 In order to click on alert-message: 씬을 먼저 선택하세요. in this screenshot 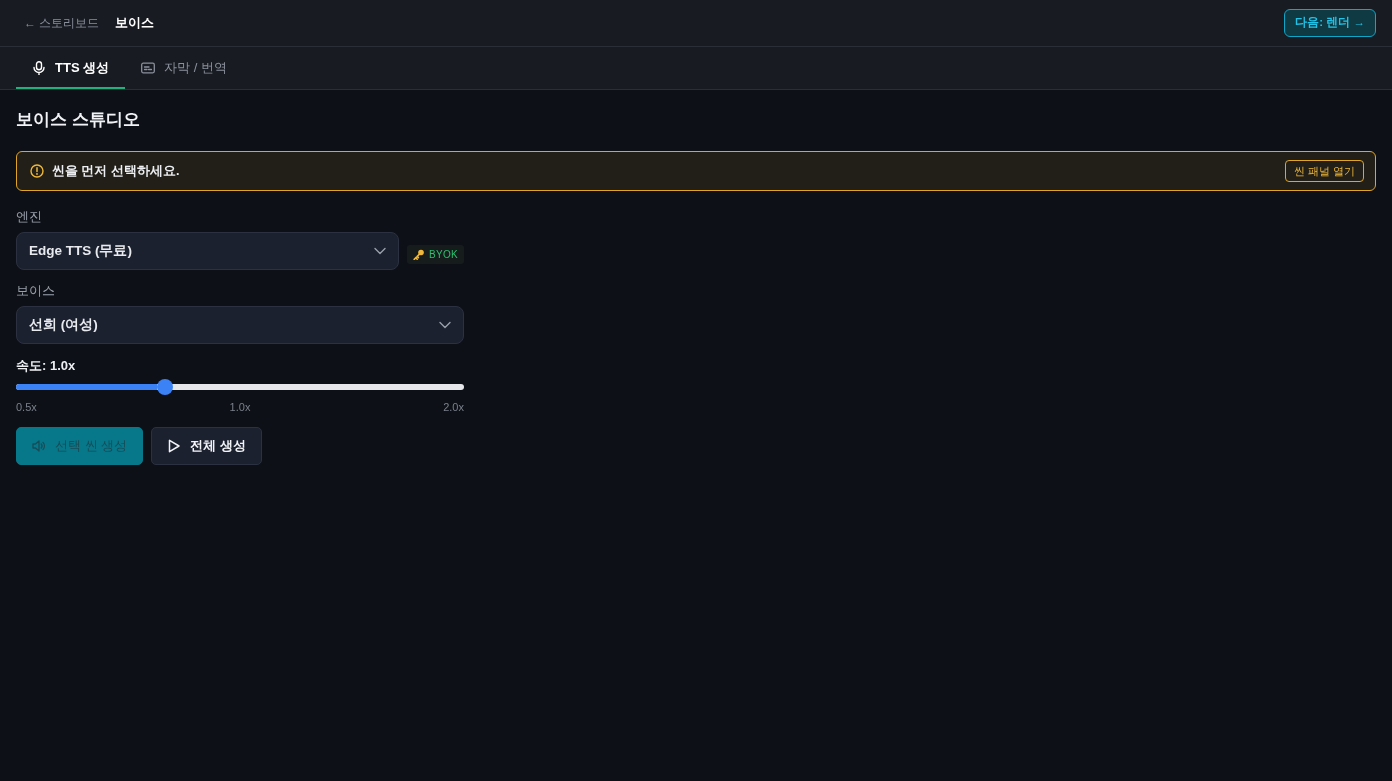, I will do `click(116, 171)`.